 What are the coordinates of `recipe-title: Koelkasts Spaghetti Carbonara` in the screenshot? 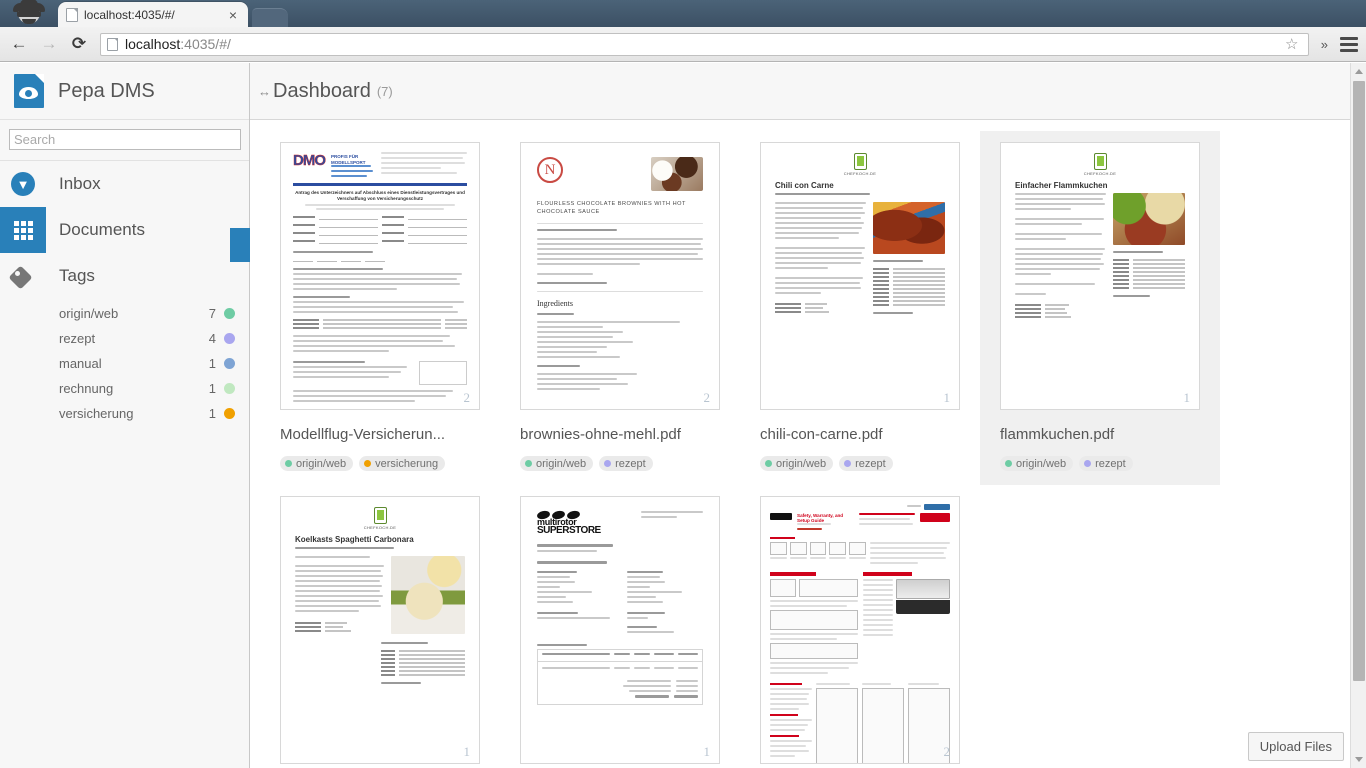 It's located at (354, 539).